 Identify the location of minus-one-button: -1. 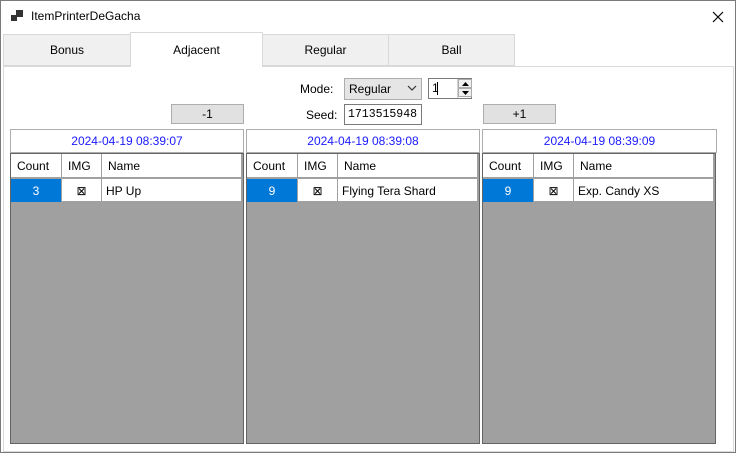
(207, 114).